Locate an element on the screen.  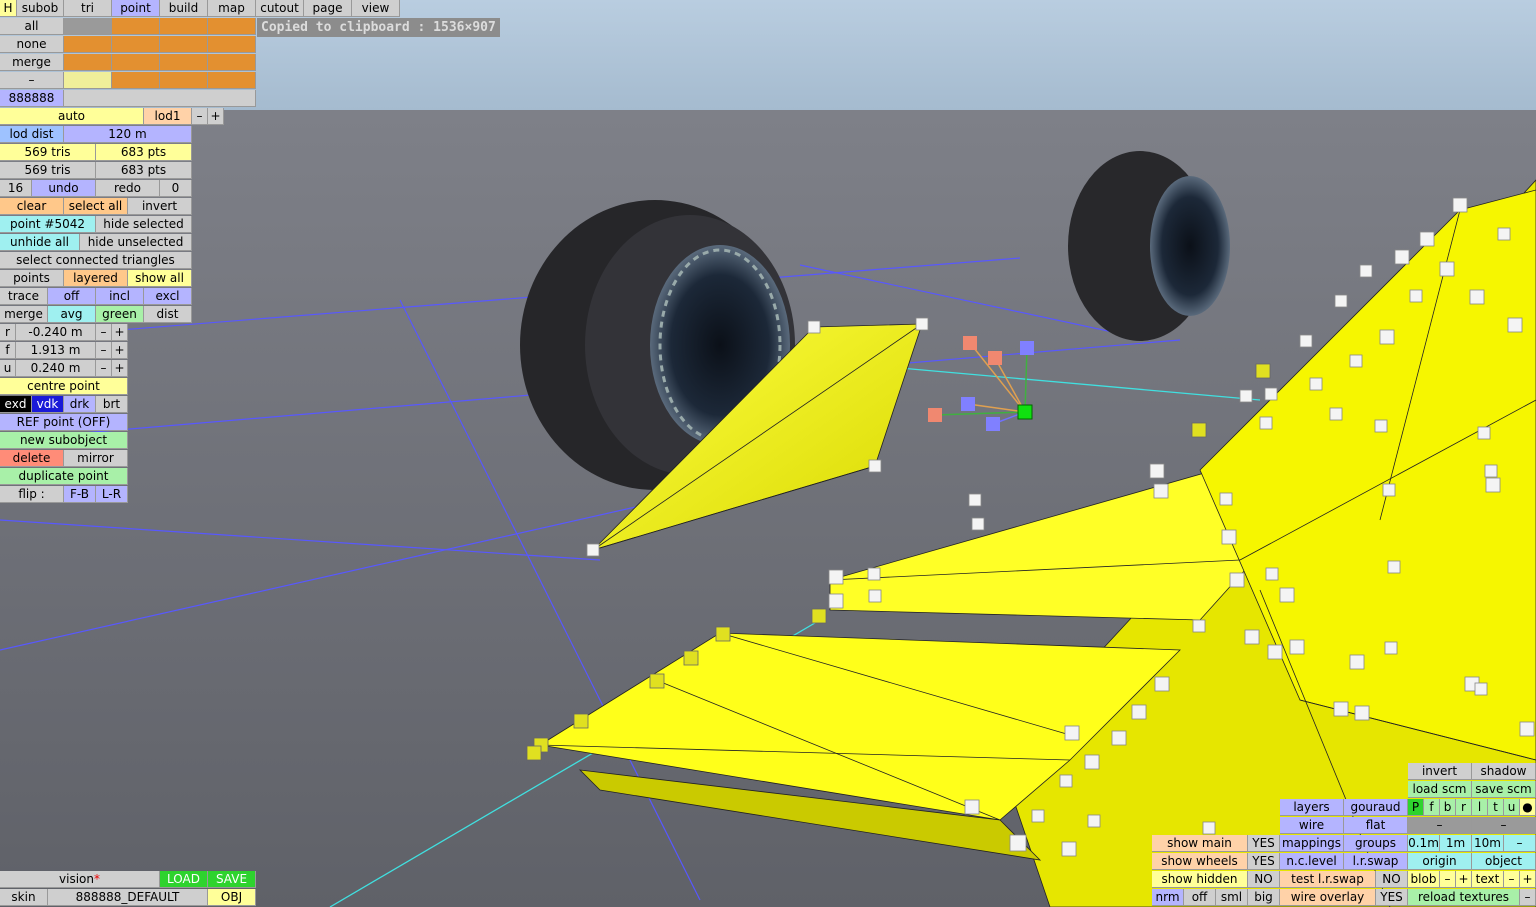
object-button: object is located at coordinates (1504, 861).